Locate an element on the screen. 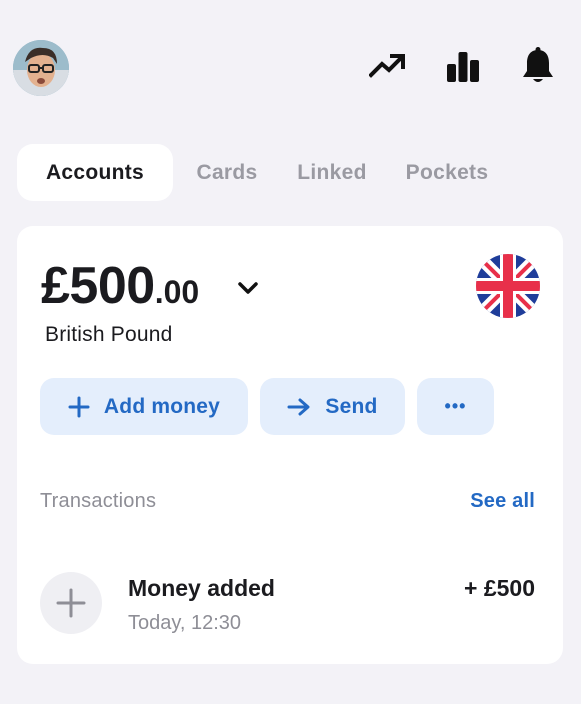  balance-decimal: .00 is located at coordinates (177, 292).